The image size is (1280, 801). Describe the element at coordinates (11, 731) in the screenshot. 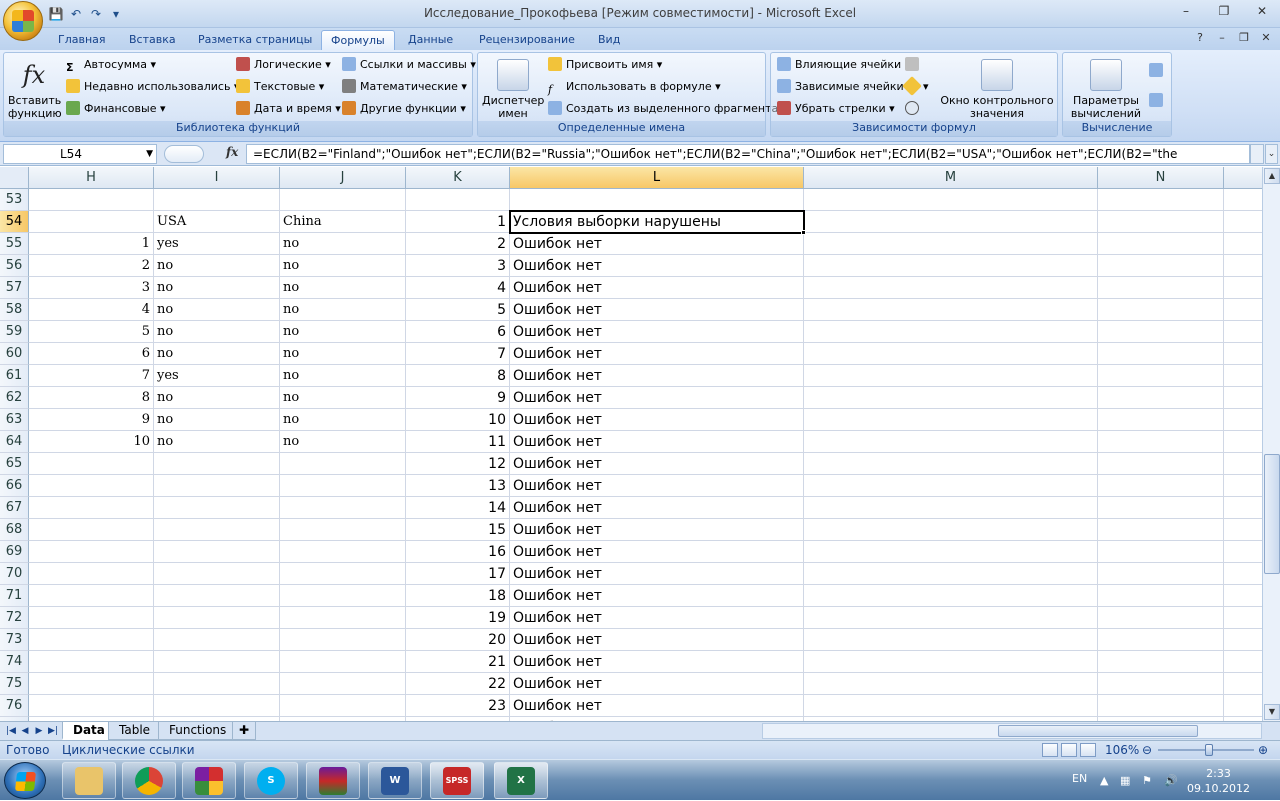

I see `first-sheet-icon: |◀` at that location.